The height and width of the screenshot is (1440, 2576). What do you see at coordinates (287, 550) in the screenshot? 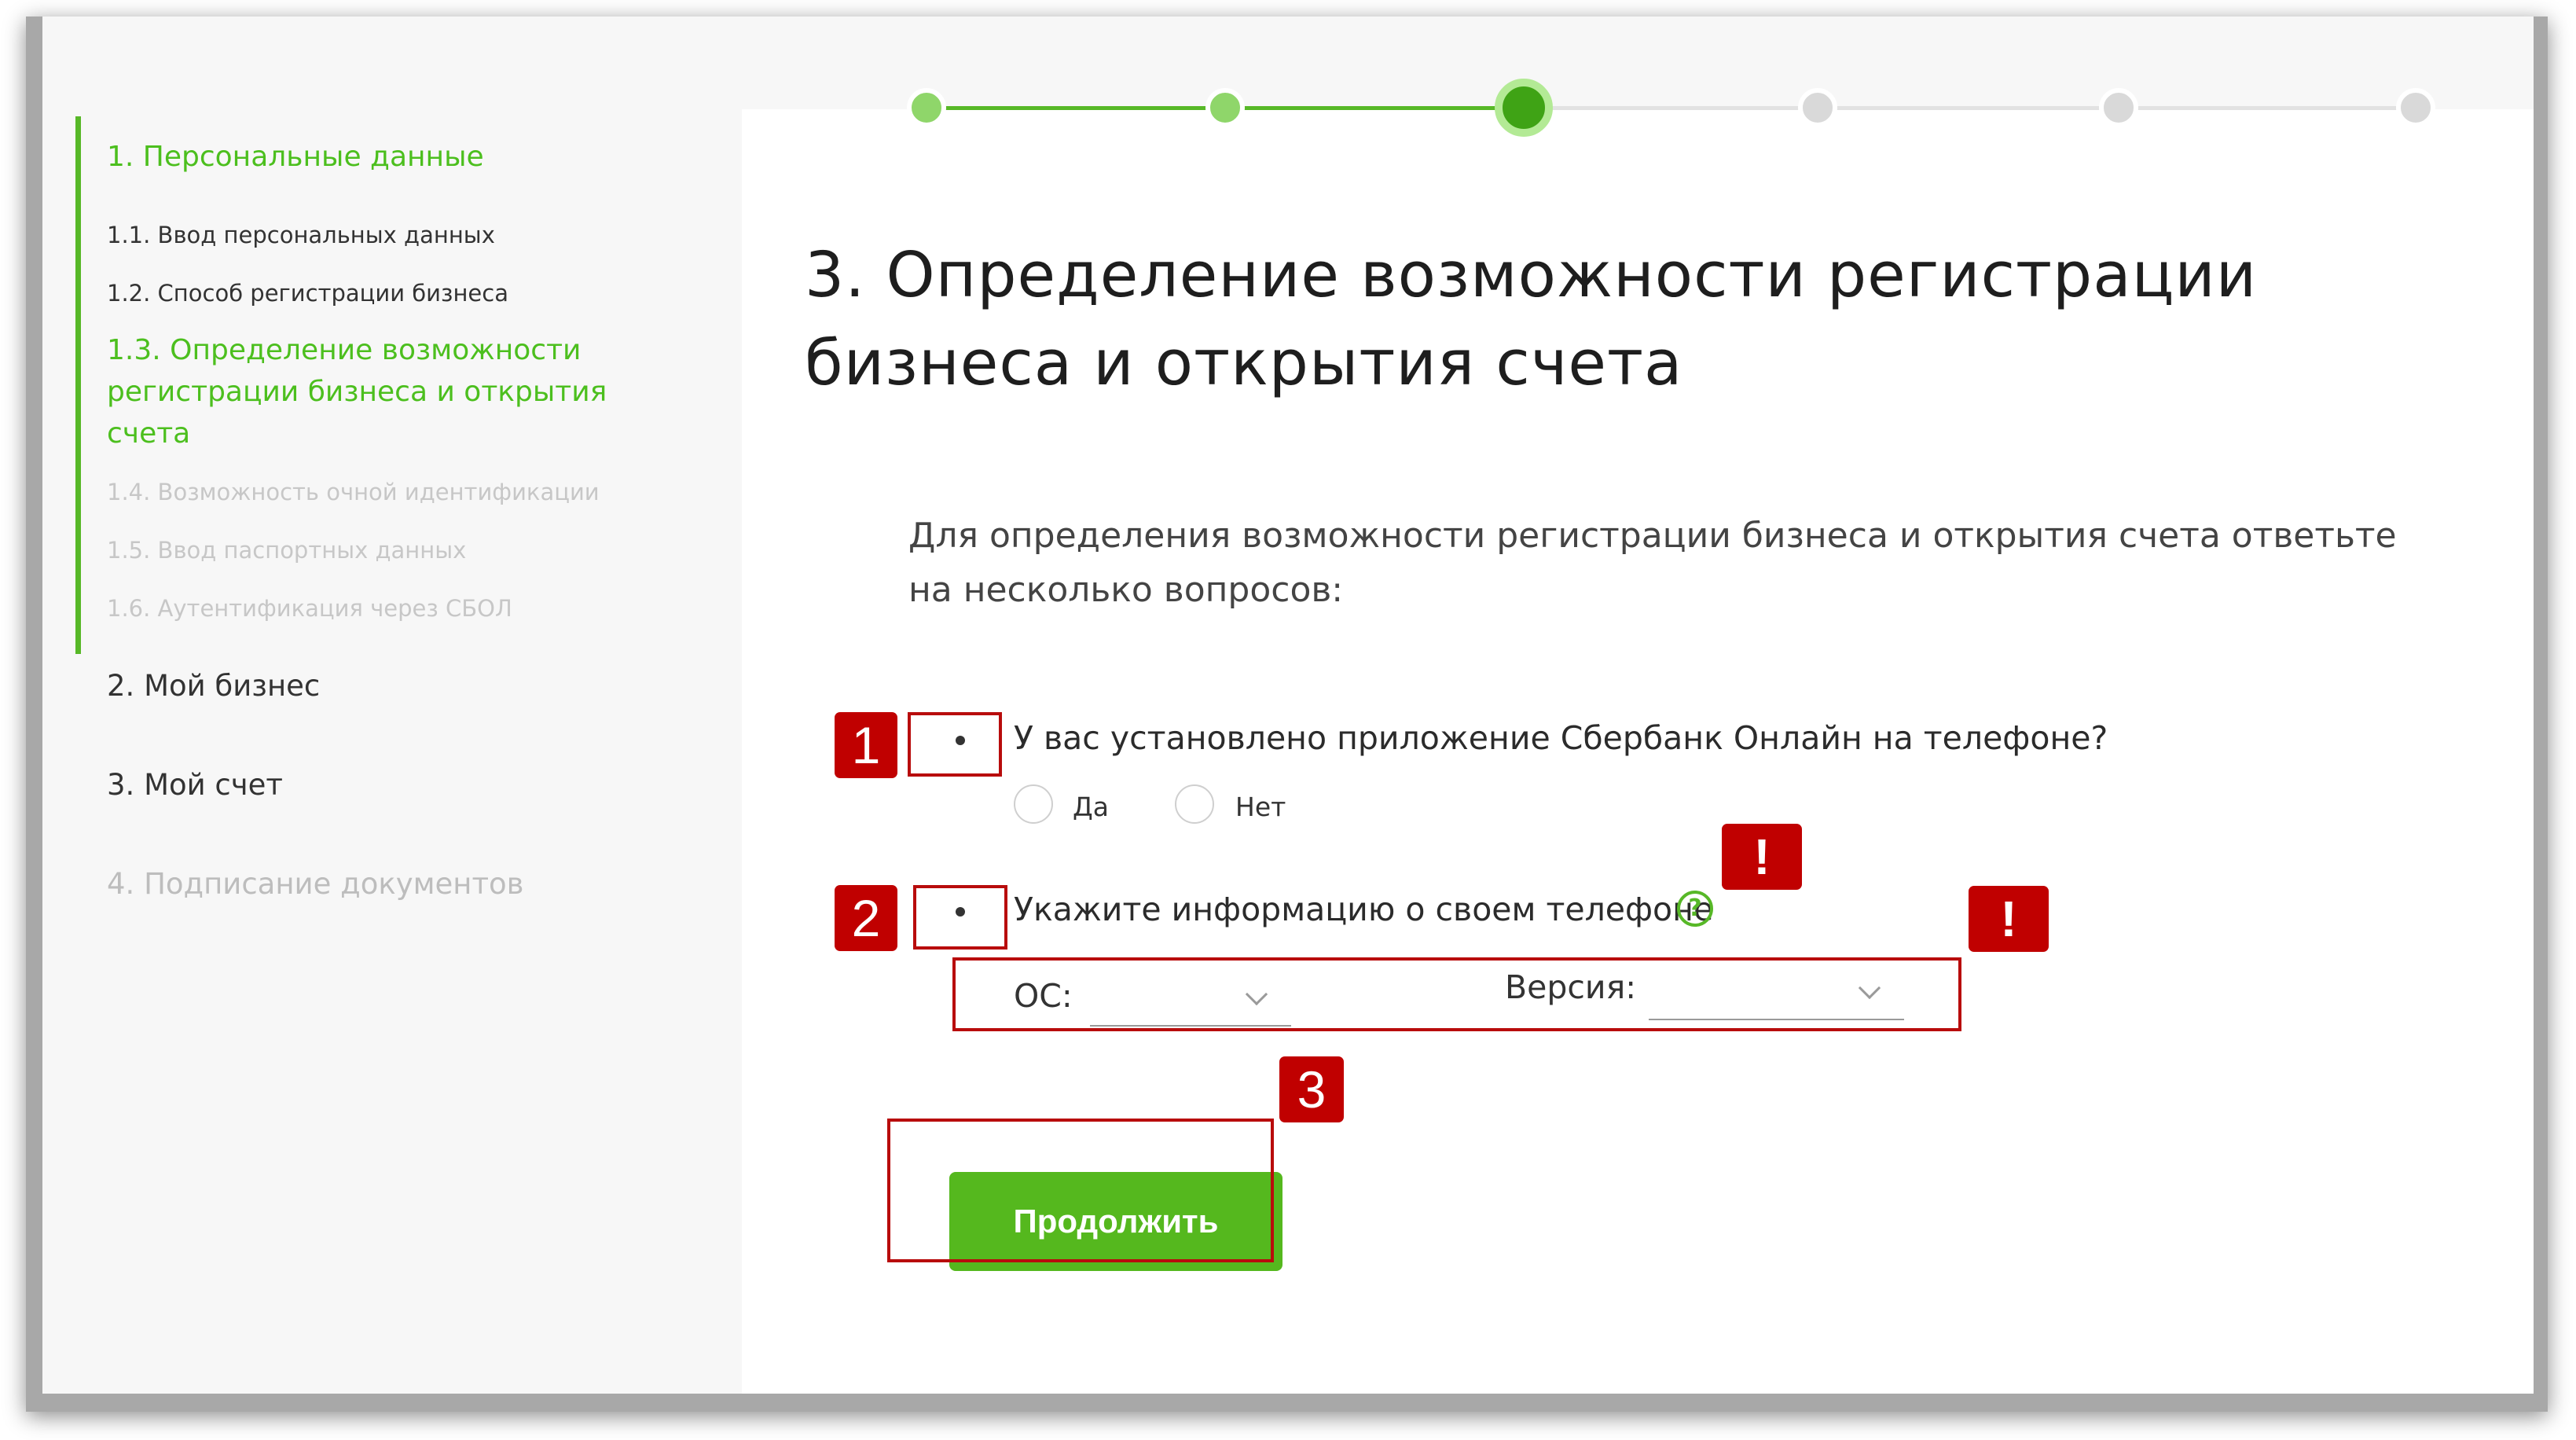
I see `sidebar-item-passport-data: 1.5. Ввод паспортных данных` at bounding box center [287, 550].